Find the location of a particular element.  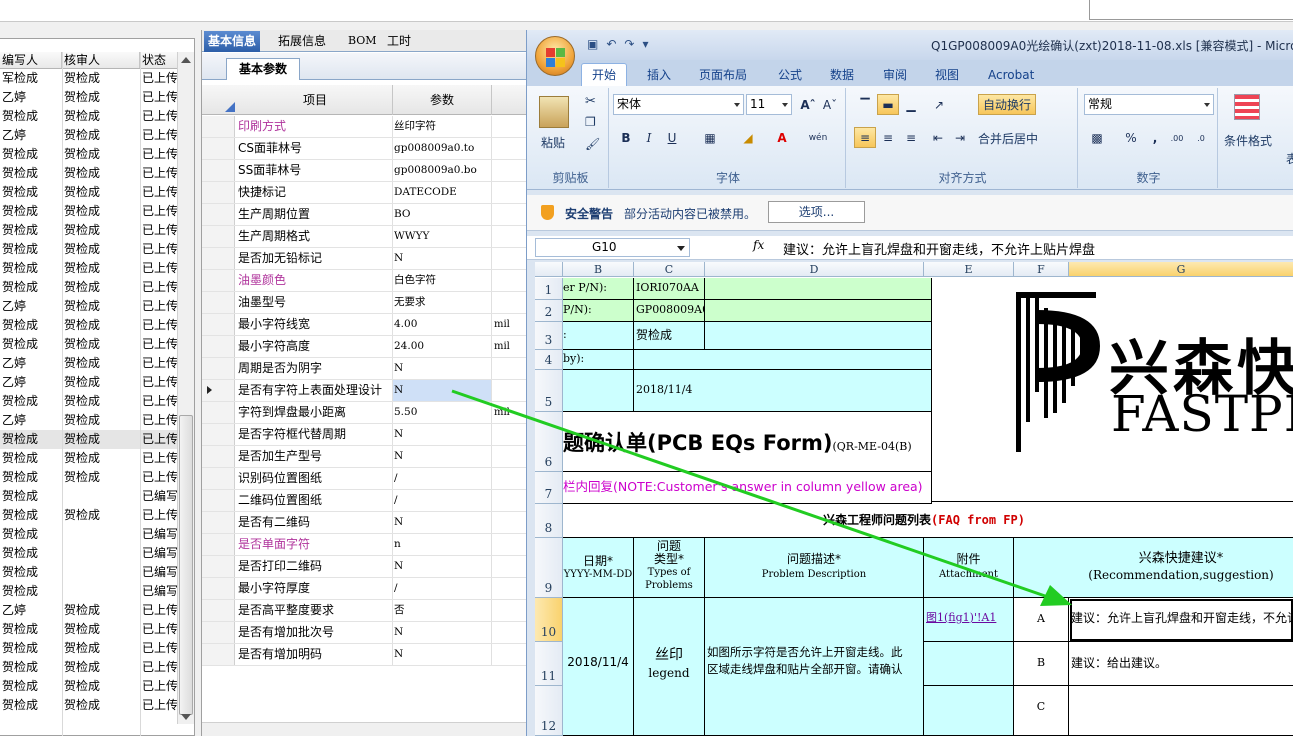

param-value: BO is located at coordinates (442, 214).